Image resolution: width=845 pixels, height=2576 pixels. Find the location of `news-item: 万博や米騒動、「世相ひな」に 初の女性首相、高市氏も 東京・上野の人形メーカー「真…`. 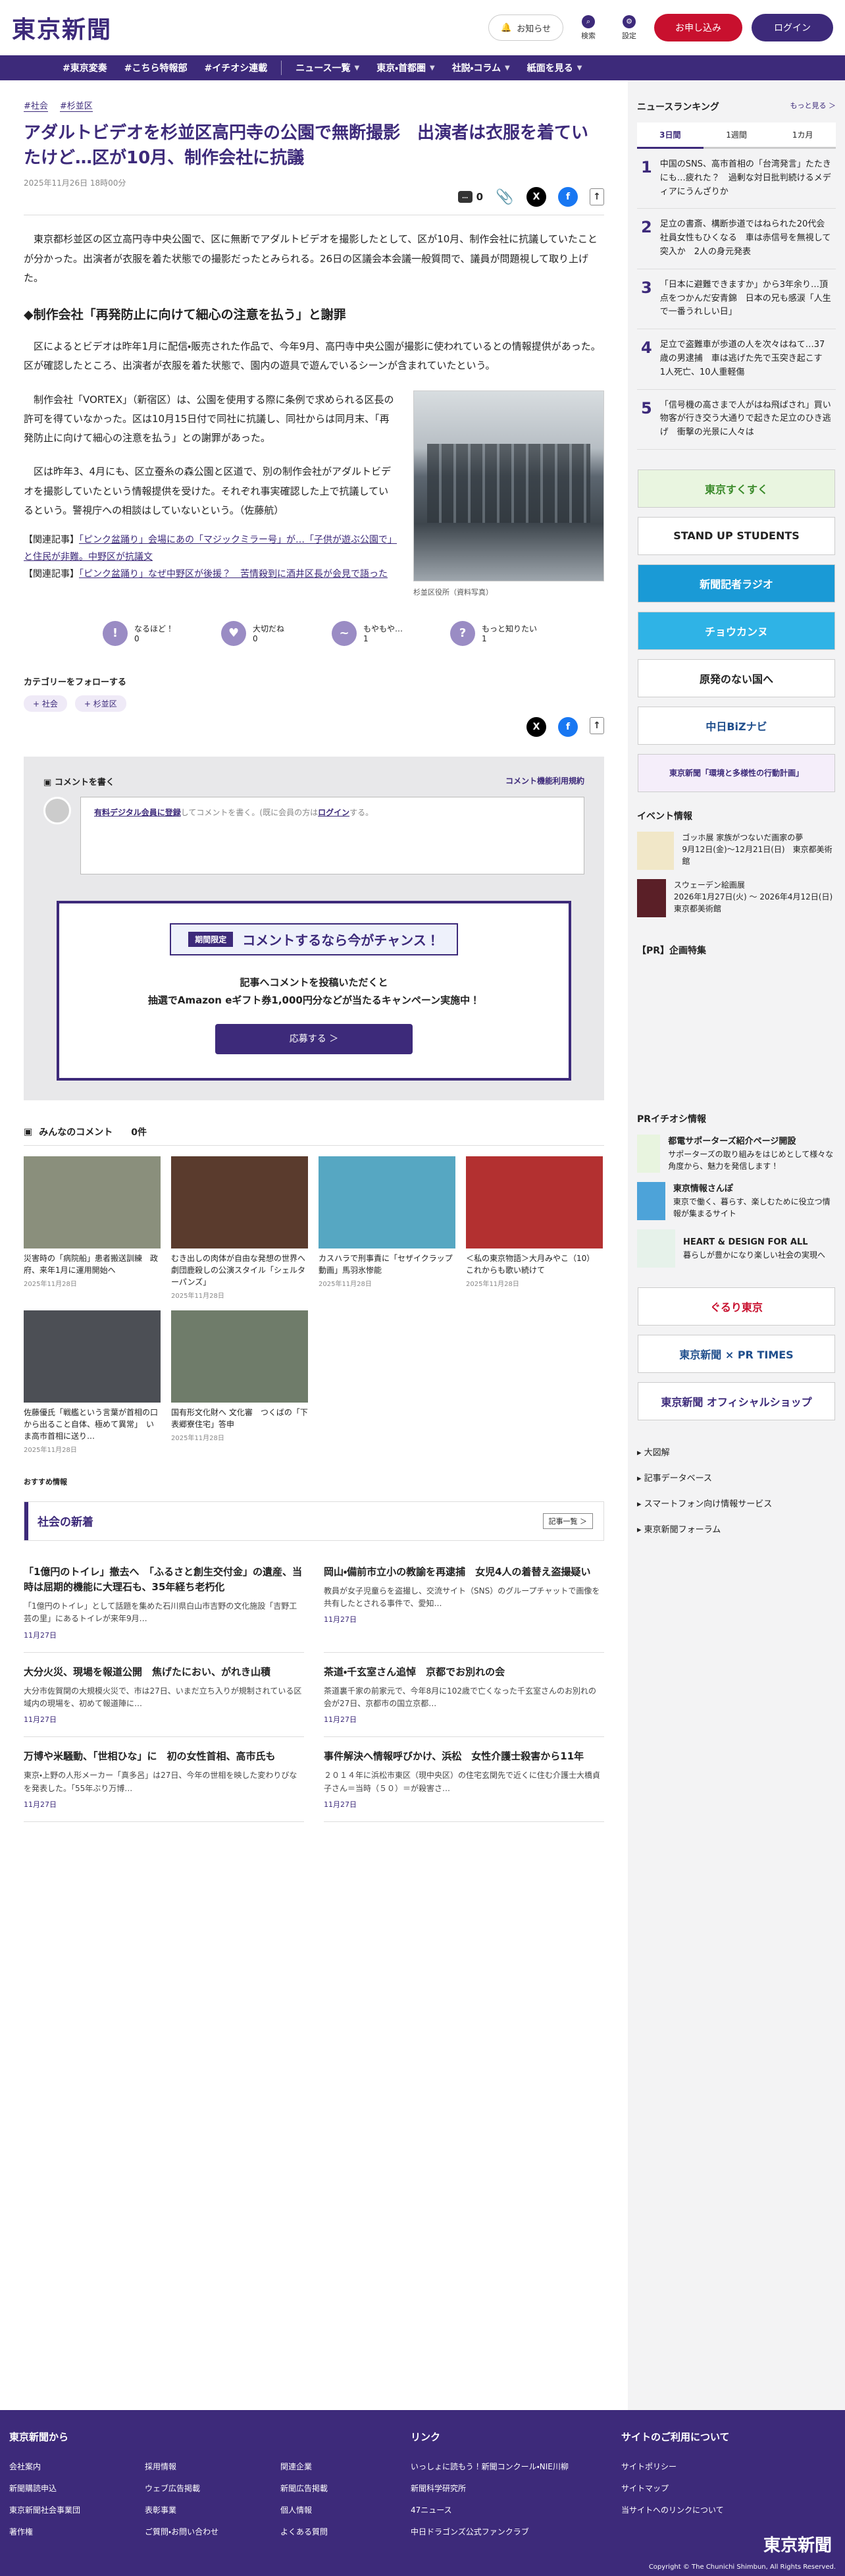

news-item: 万博や米騒動、「世相ひな」に 初の女性首相、高市氏も 東京・上野の人形メーカー「真… is located at coordinates (164, 1779).